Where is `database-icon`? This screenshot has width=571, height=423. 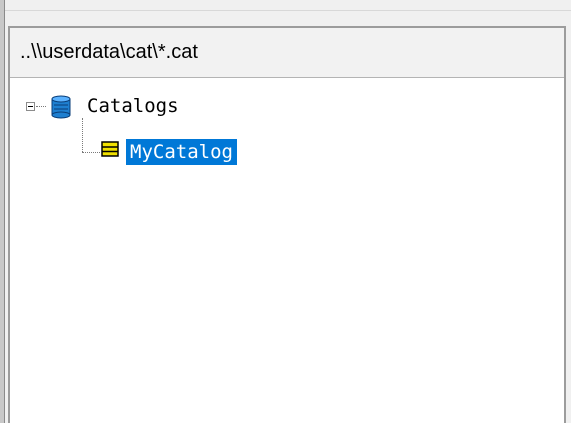 database-icon is located at coordinates (61, 107).